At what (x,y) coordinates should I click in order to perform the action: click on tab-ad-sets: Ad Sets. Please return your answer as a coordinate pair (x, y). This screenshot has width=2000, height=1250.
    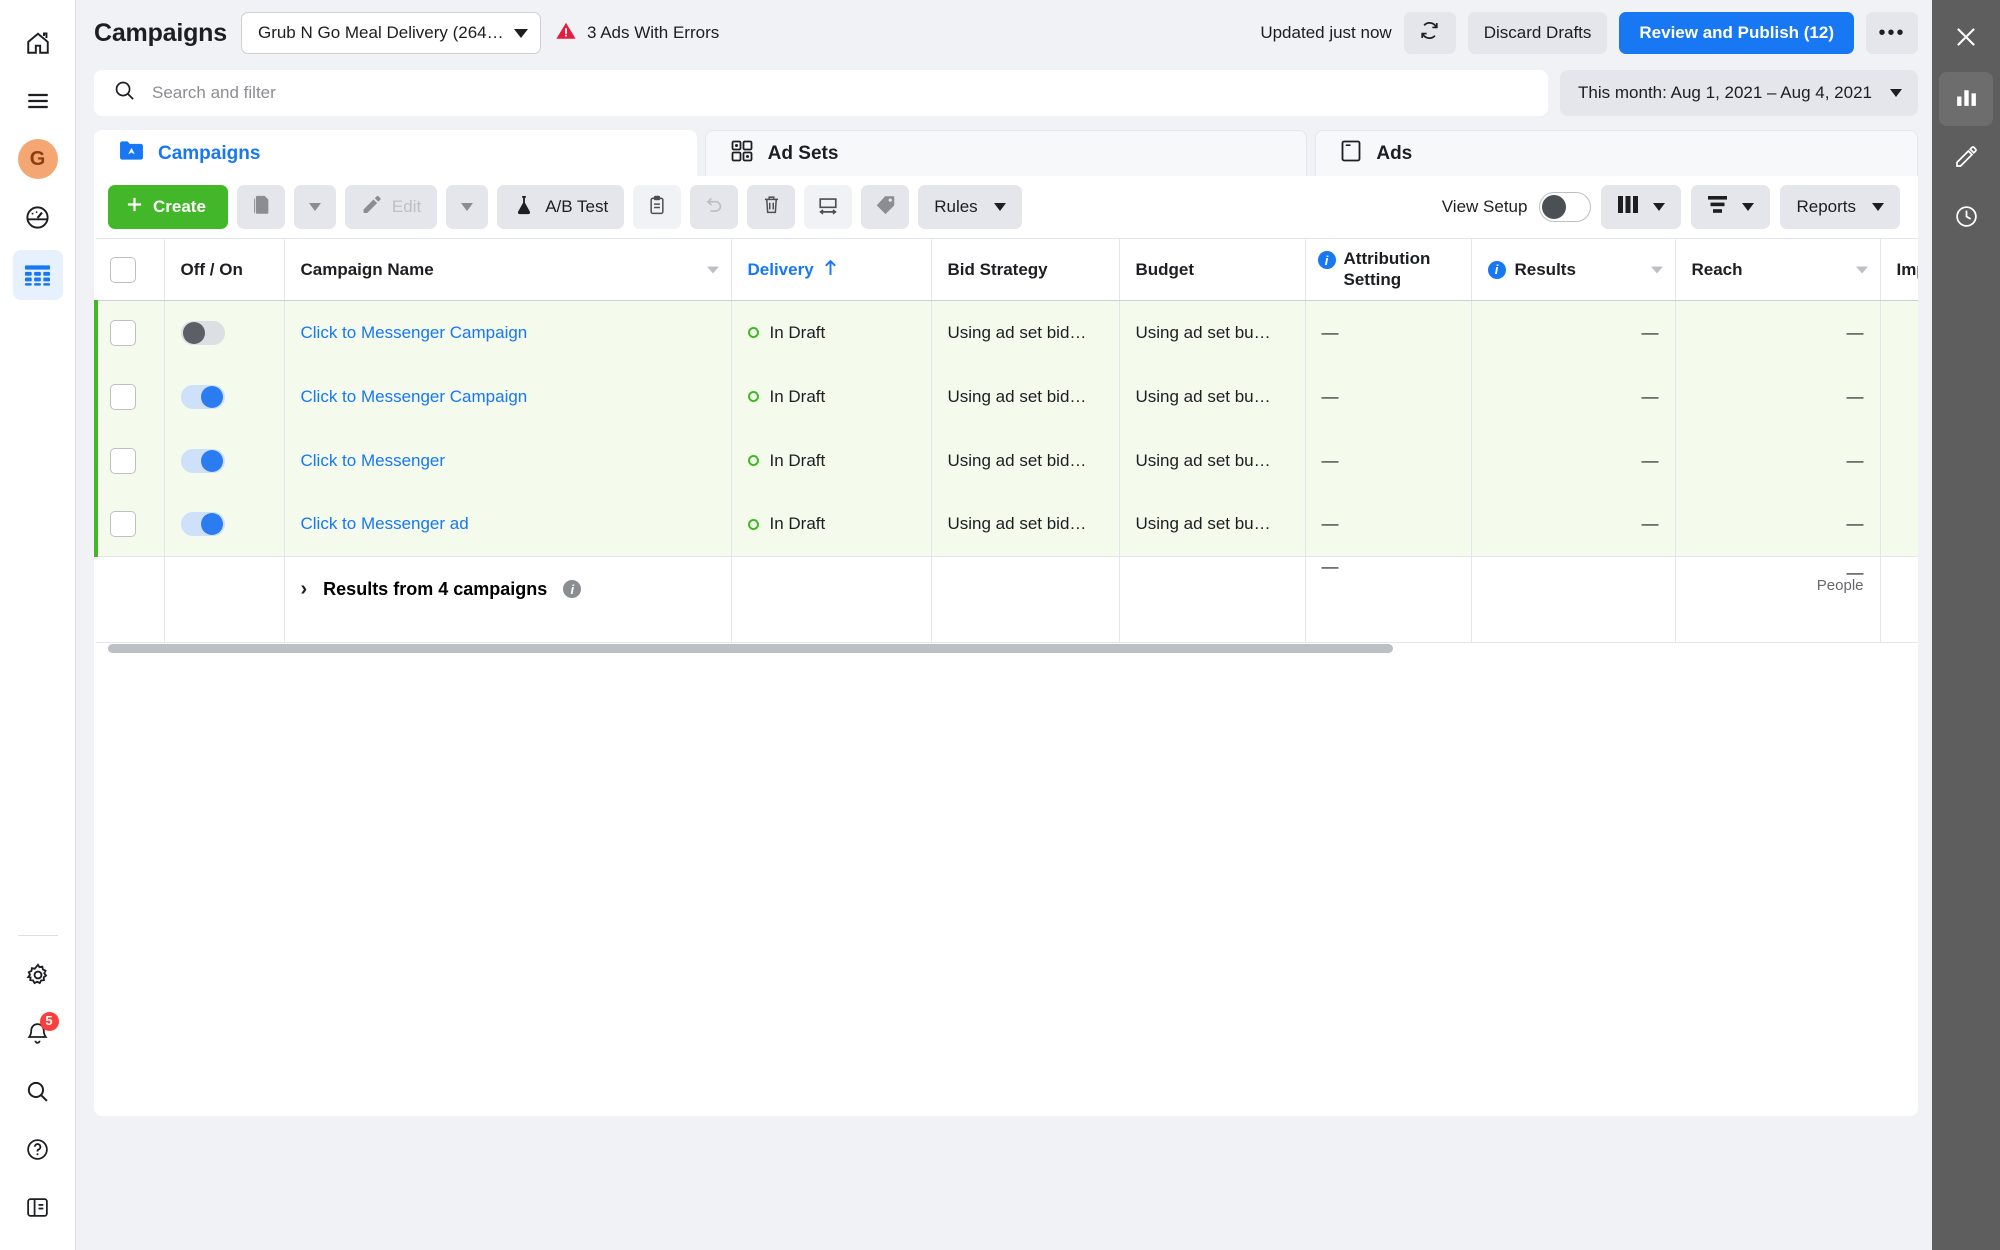
    Looking at the image, I should click on (1006, 153).